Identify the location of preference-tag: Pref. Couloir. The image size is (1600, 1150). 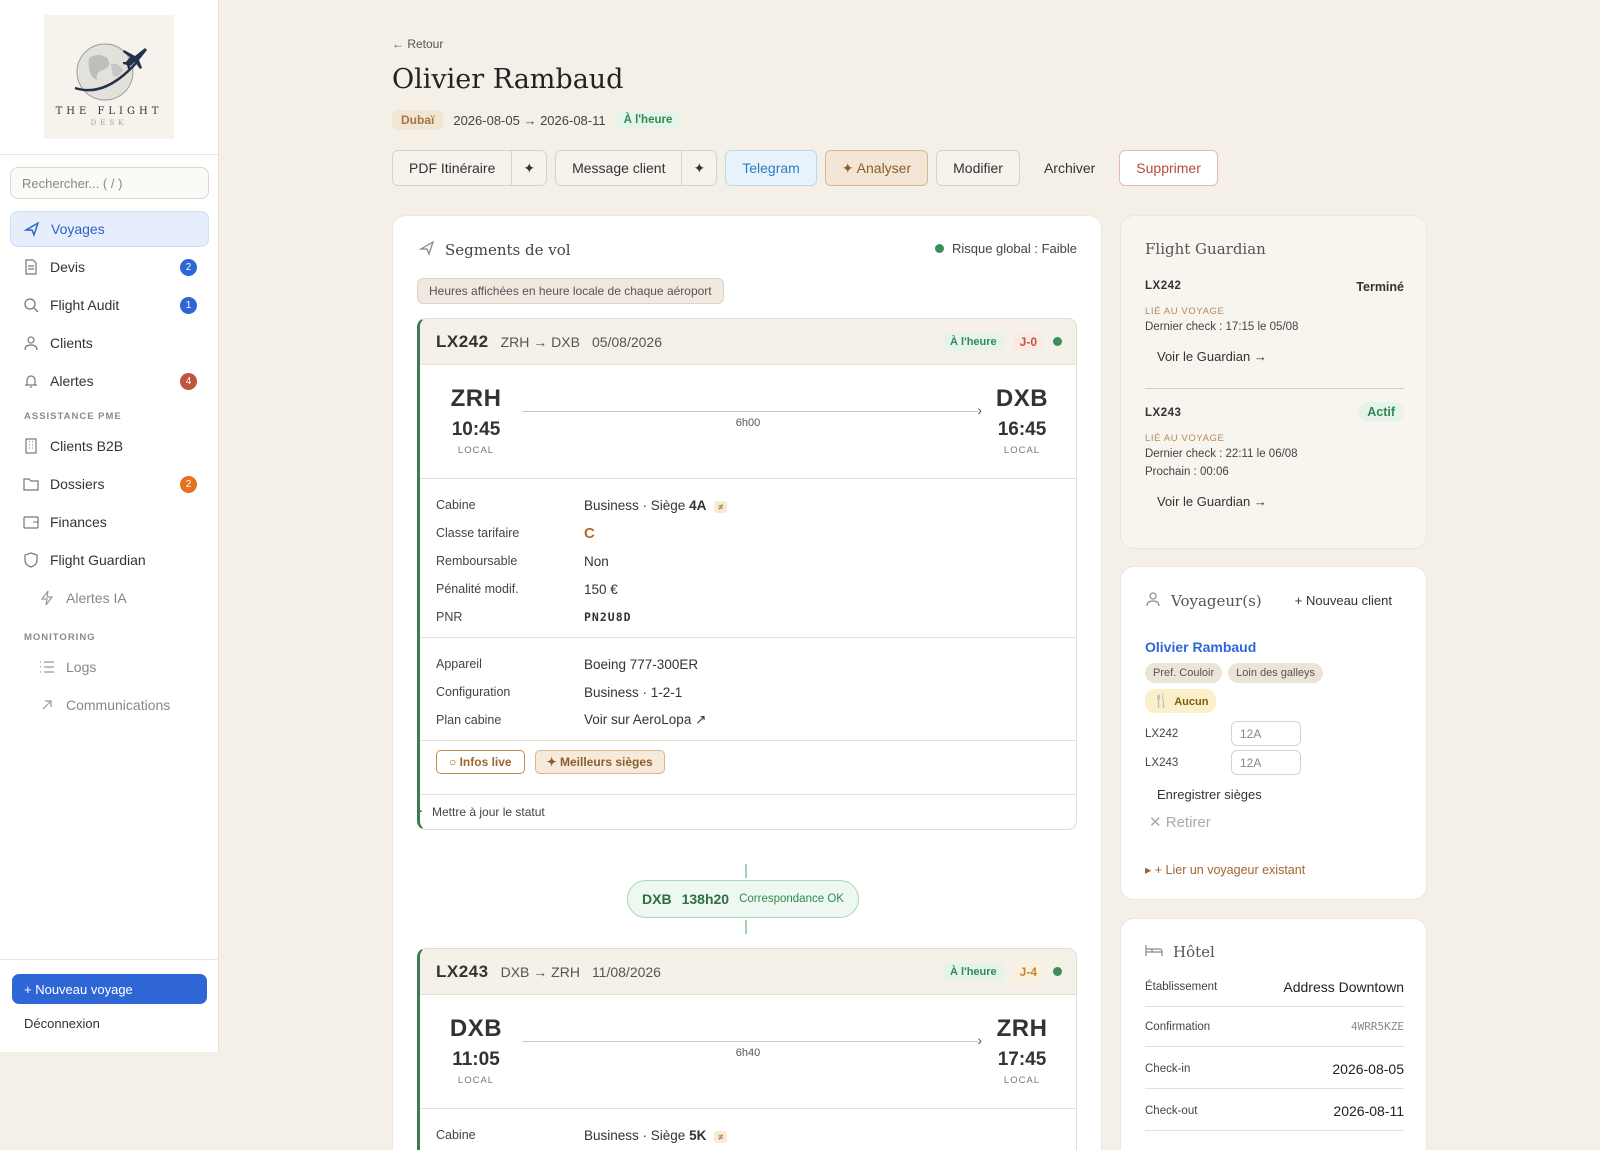
(1184, 673).